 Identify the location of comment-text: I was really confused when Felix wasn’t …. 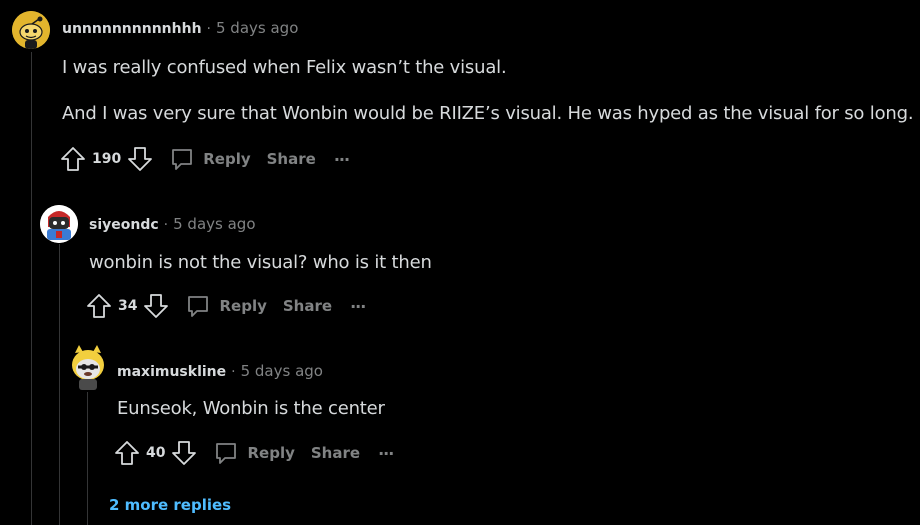
(284, 67).